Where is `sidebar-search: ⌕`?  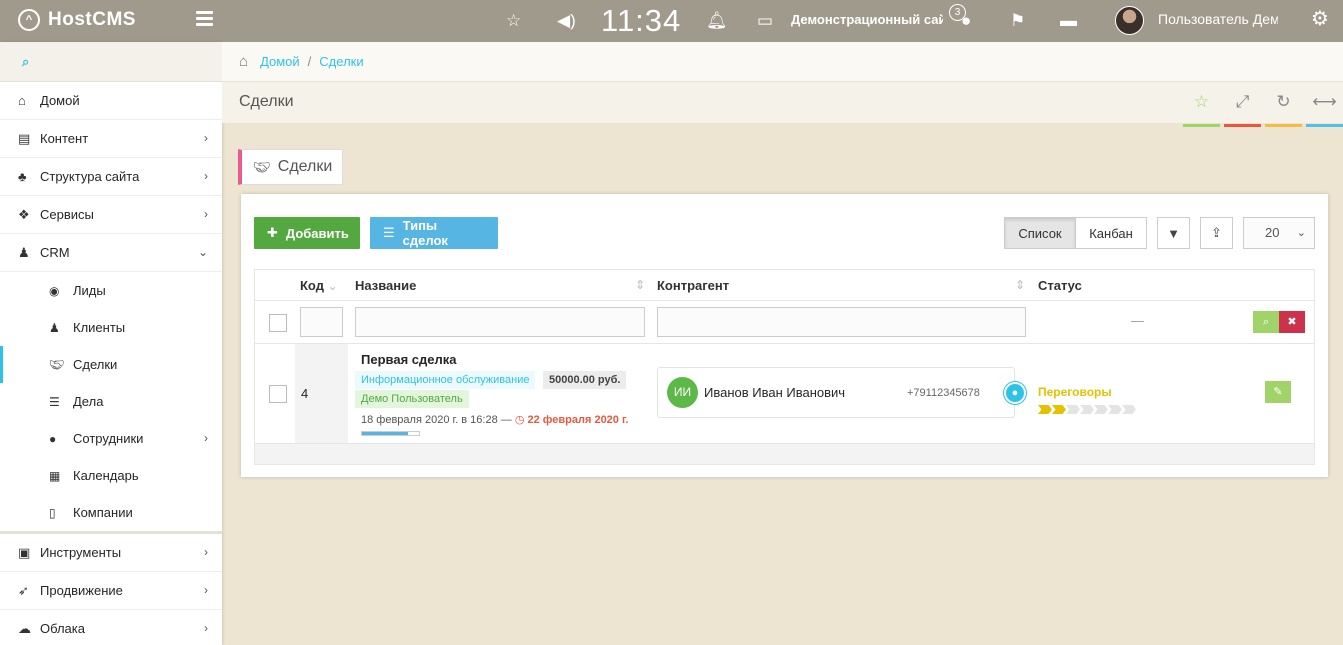
sidebar-search: ⌕ is located at coordinates (111, 62).